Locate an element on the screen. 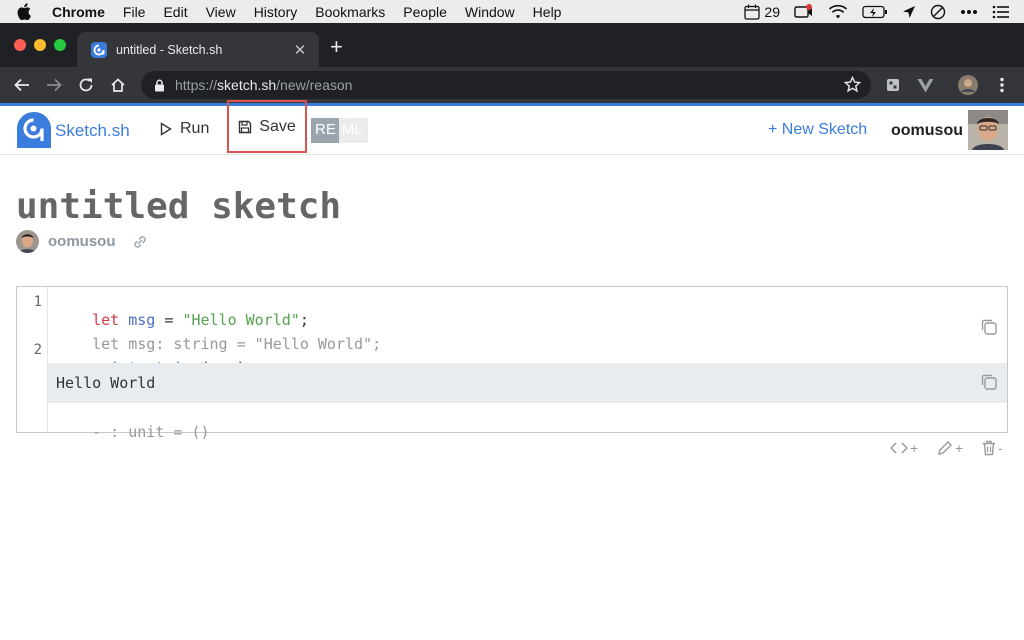 This screenshot has height=640, width=1024. forward-button is located at coordinates (54, 85).